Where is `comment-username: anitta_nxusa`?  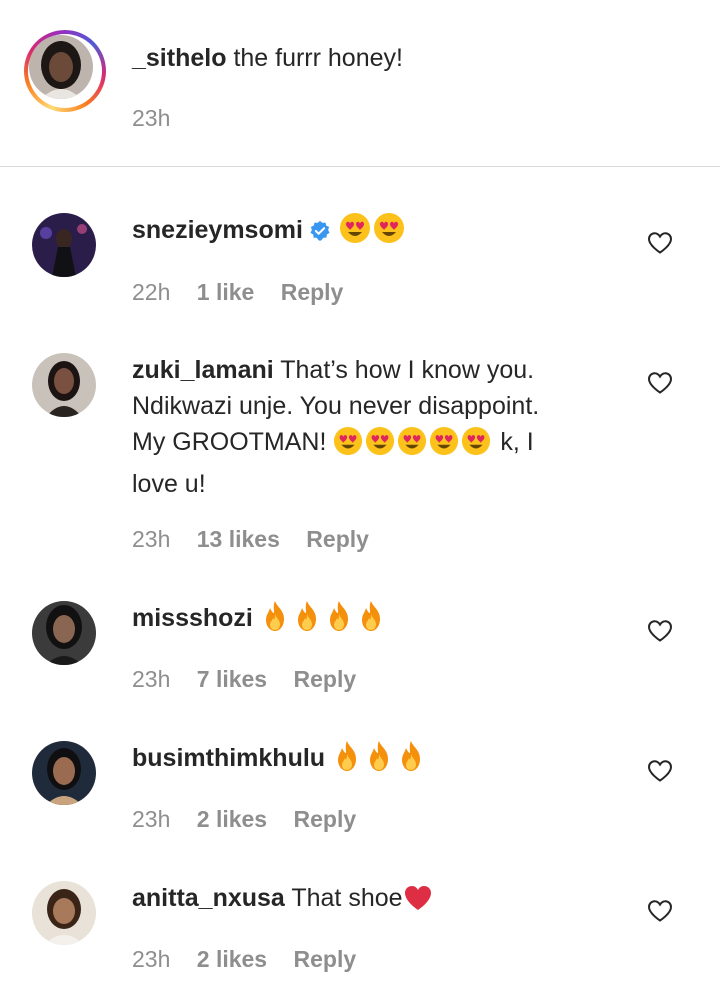
comment-username: anitta_nxusa is located at coordinates (208, 898).